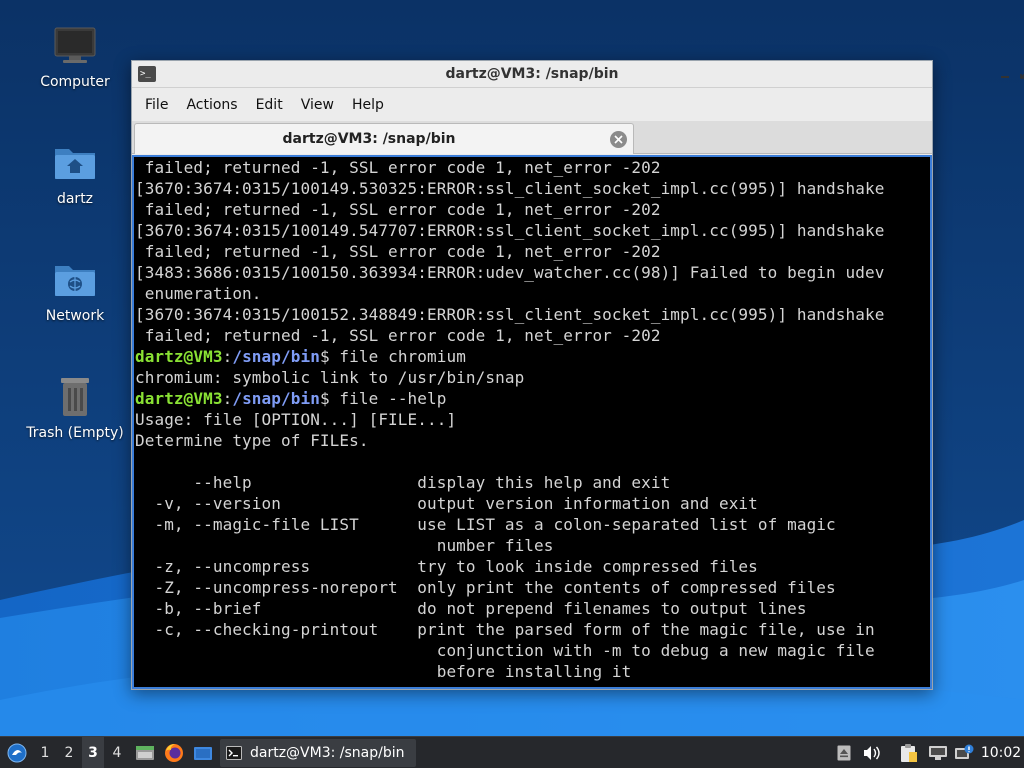  I want to click on lubuntu-logo-icon, so click(17, 753).